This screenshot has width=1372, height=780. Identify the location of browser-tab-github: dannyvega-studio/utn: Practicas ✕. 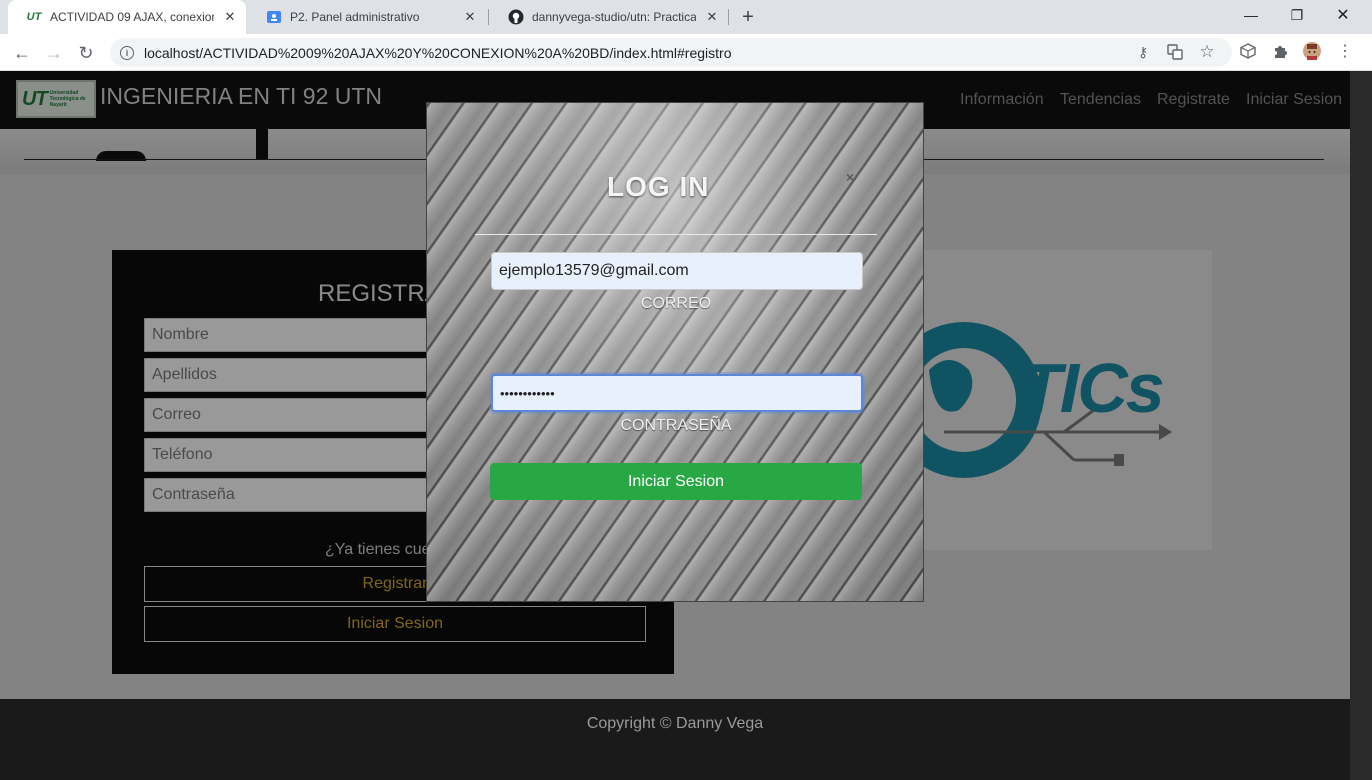
(609, 17).